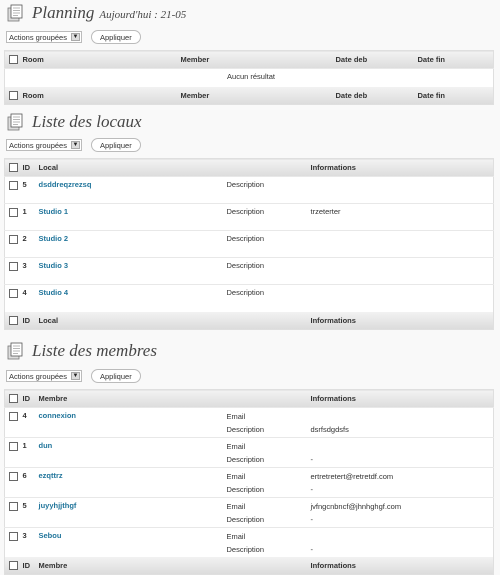  Describe the element at coordinates (236, 446) in the screenshot. I see `email-label: Email` at that location.